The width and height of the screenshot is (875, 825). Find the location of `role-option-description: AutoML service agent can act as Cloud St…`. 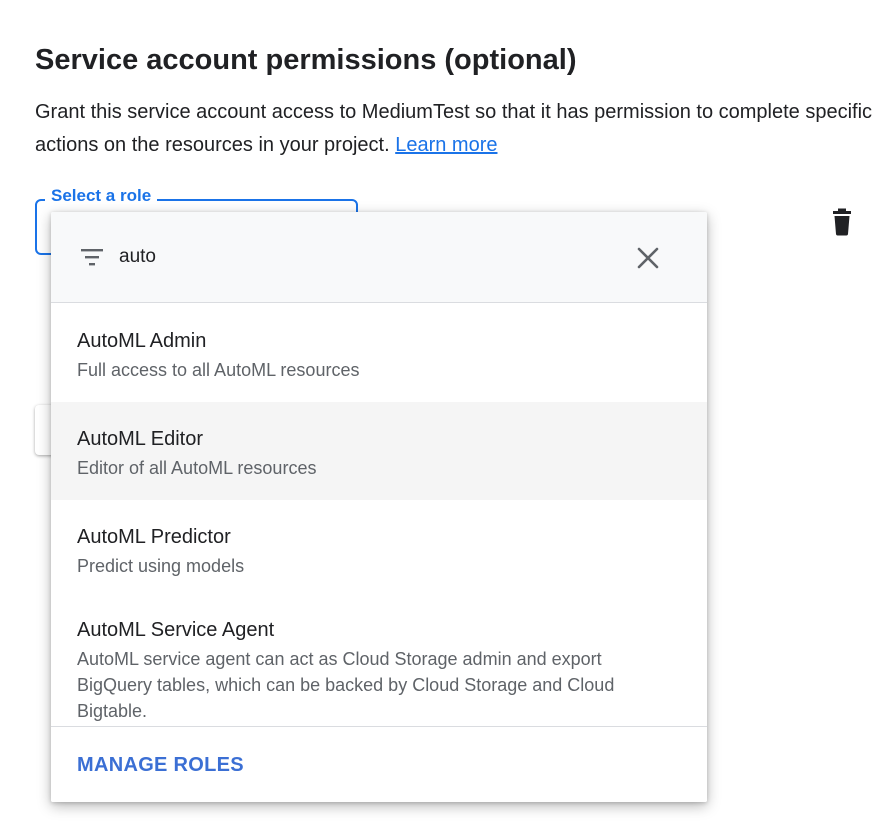

role-option-description: AutoML service agent can act as Cloud St… is located at coordinates (346, 685).